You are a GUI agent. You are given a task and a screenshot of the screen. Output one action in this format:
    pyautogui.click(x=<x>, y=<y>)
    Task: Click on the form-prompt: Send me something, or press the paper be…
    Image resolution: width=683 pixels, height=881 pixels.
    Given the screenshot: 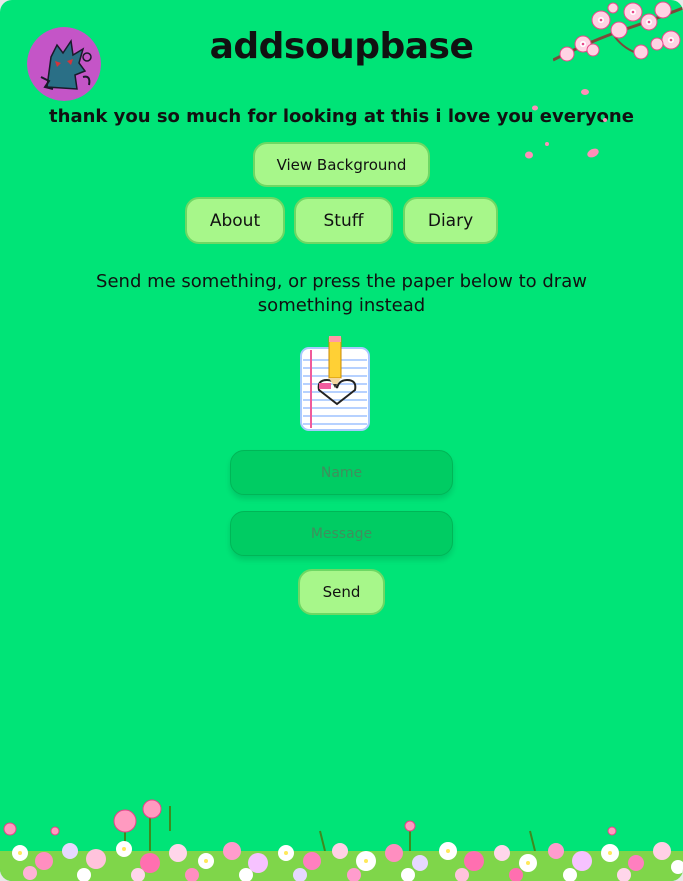 What is the action you would take?
    pyautogui.click(x=341, y=293)
    